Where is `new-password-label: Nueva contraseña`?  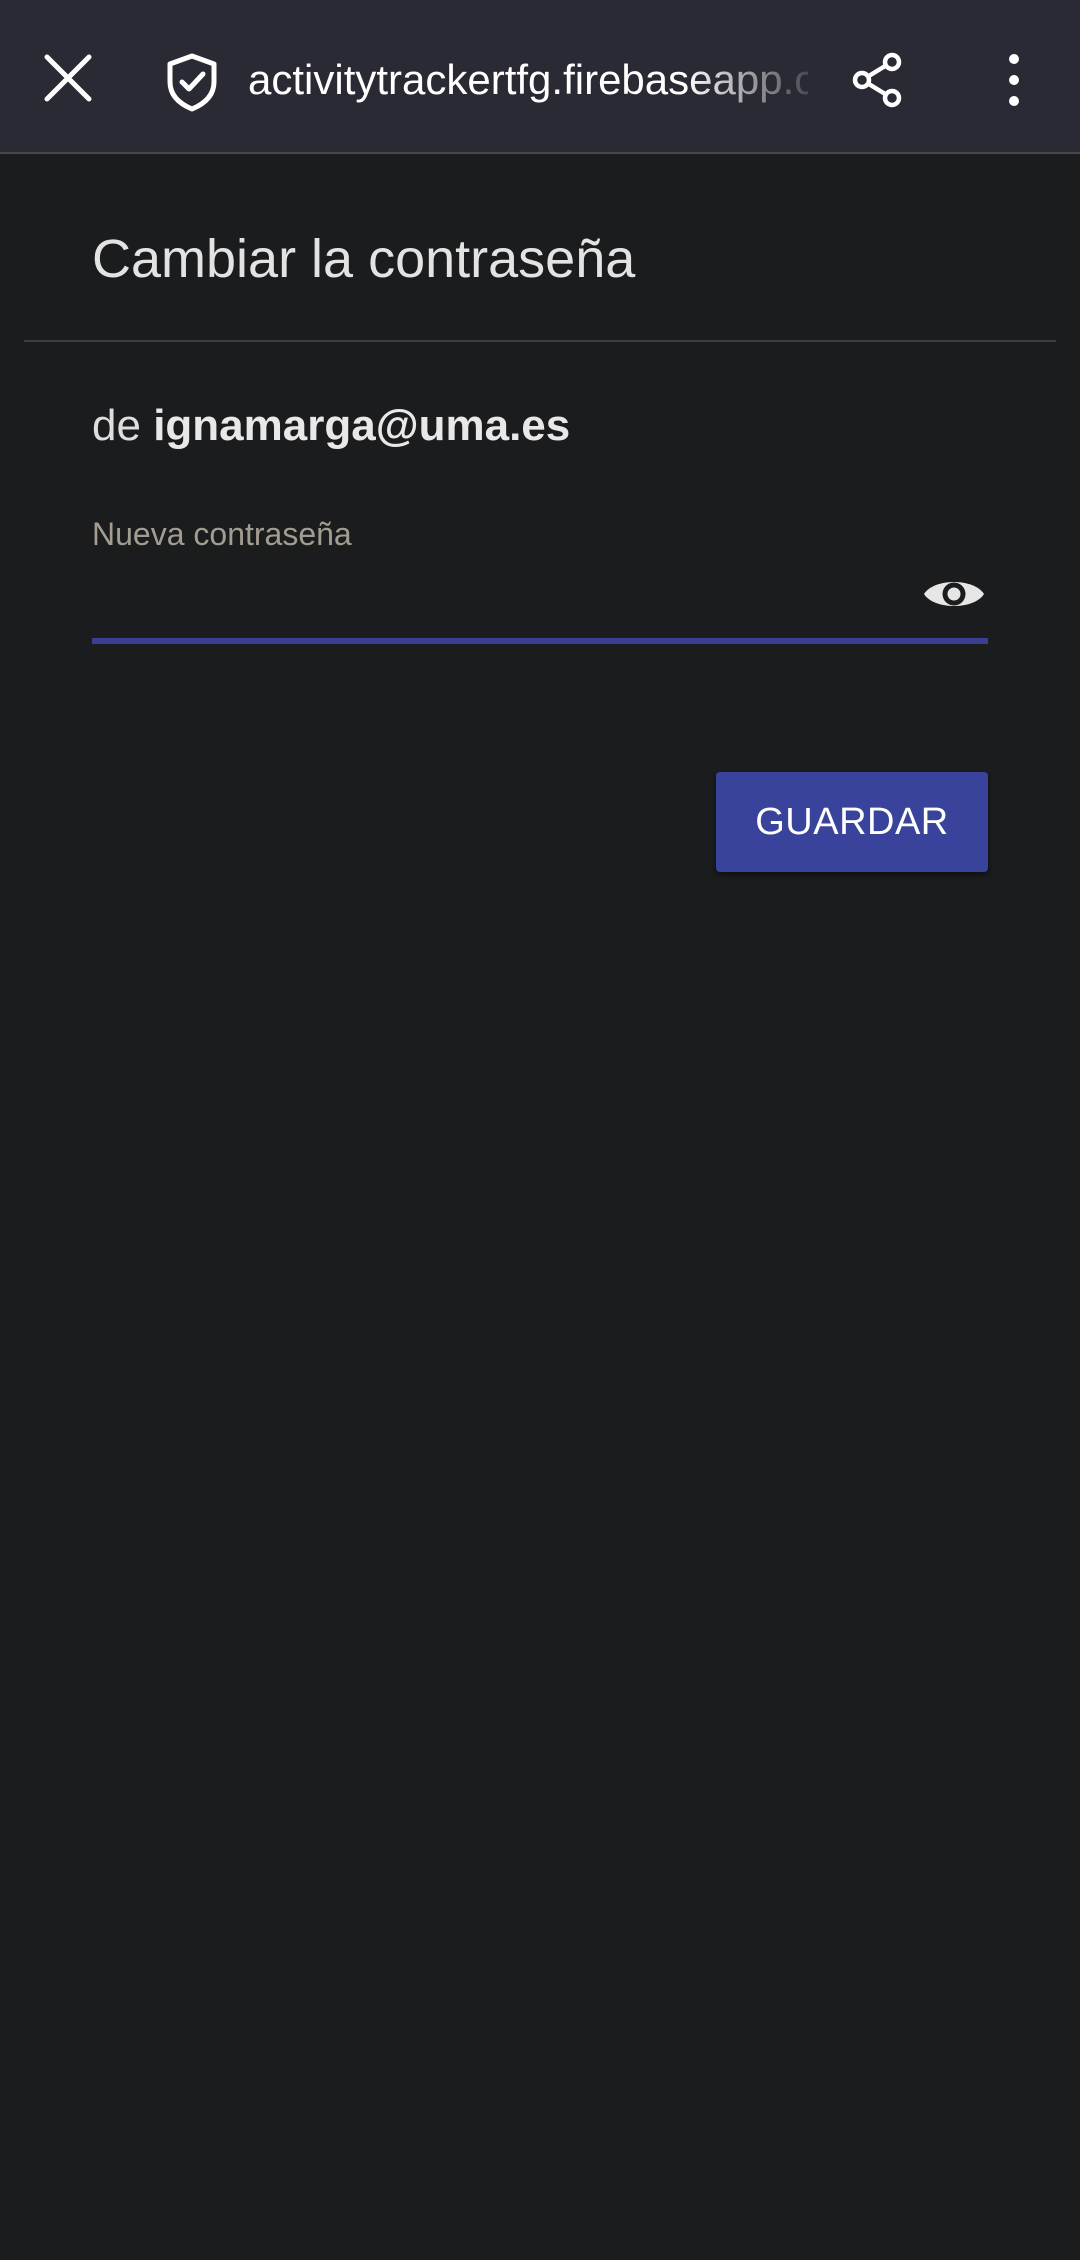 new-password-label: Nueva contraseña is located at coordinates (222, 534).